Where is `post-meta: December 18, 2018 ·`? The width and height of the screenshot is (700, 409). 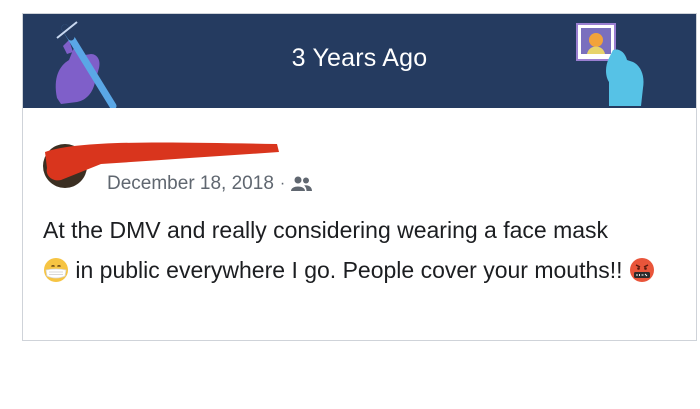 post-meta: December 18, 2018 · is located at coordinates (210, 184).